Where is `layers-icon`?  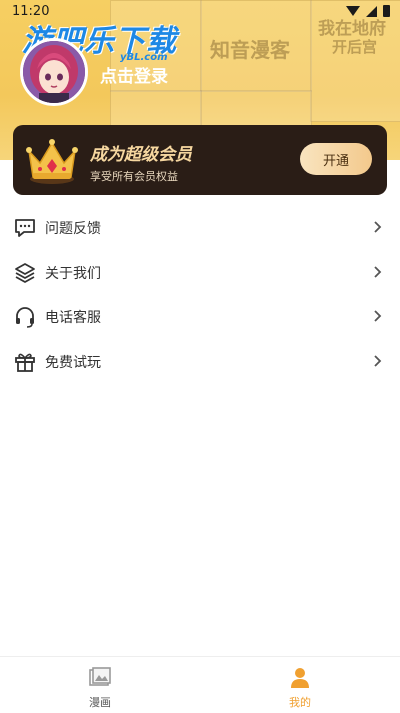 layers-icon is located at coordinates (25, 272).